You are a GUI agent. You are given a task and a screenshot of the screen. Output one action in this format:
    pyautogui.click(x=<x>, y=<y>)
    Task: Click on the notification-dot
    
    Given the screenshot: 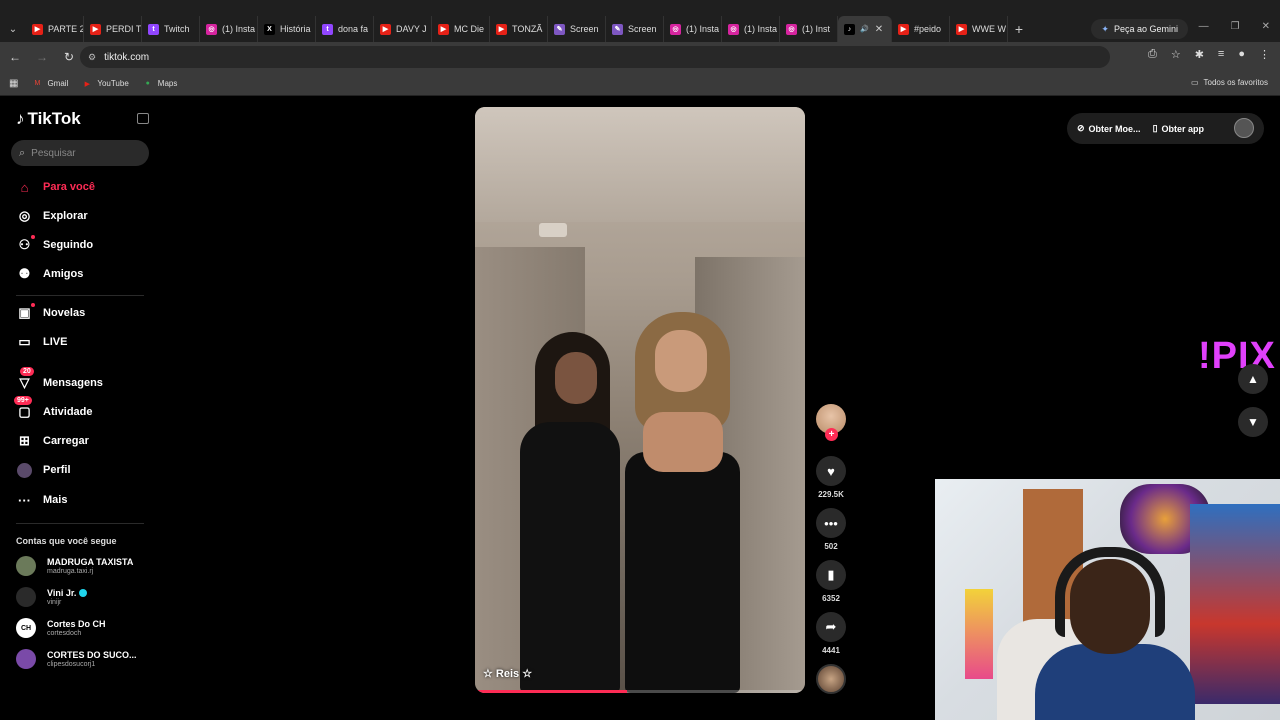 What is the action you would take?
    pyautogui.click(x=33, y=236)
    